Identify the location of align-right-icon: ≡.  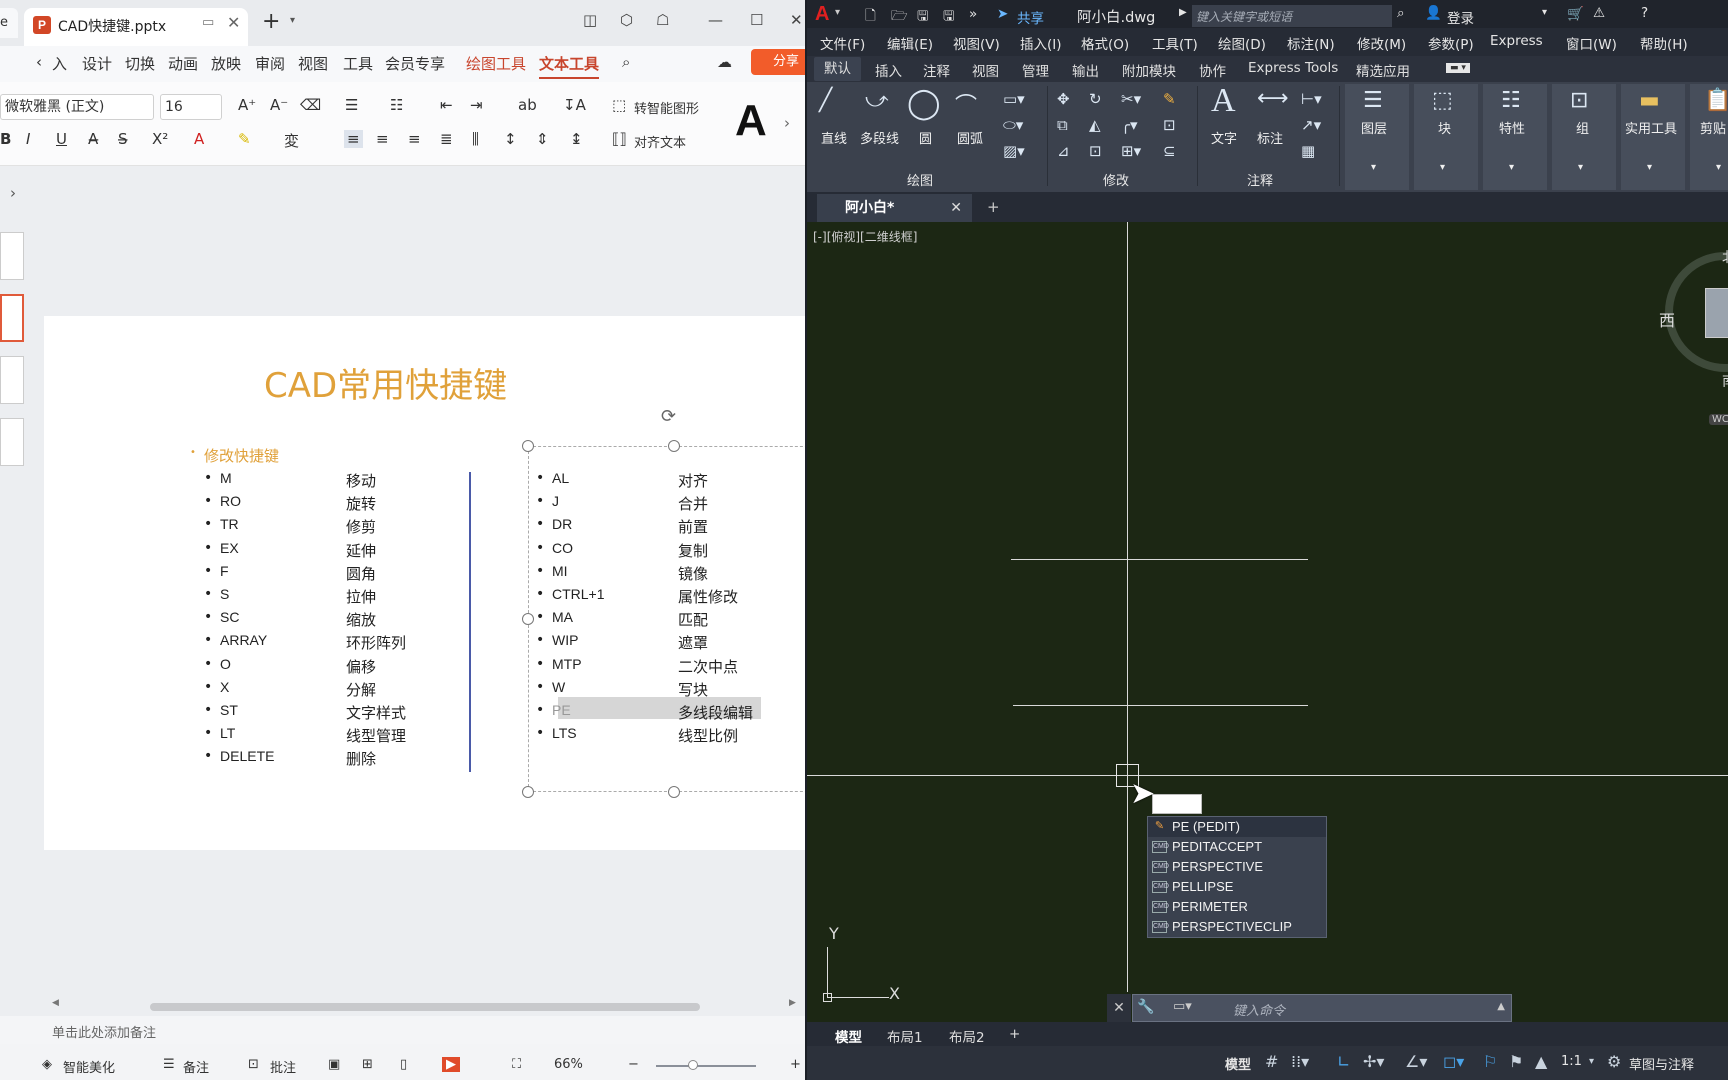
(414, 139).